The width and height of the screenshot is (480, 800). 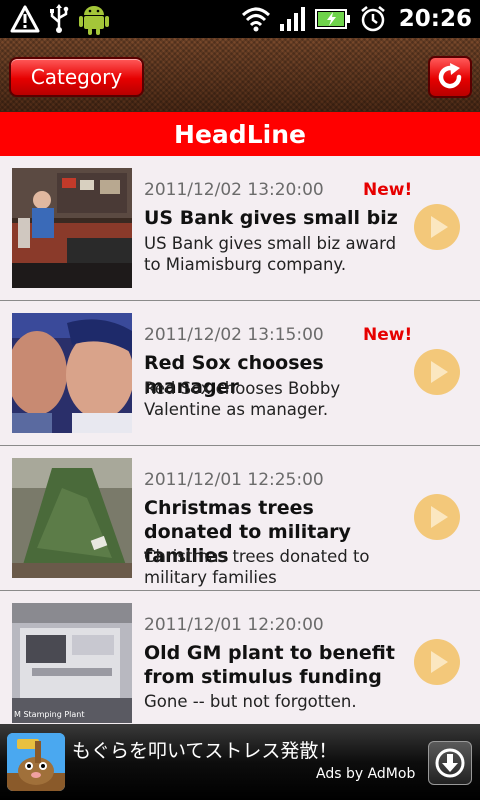 I want to click on status-bar: 20:26, so click(x=240, y=19).